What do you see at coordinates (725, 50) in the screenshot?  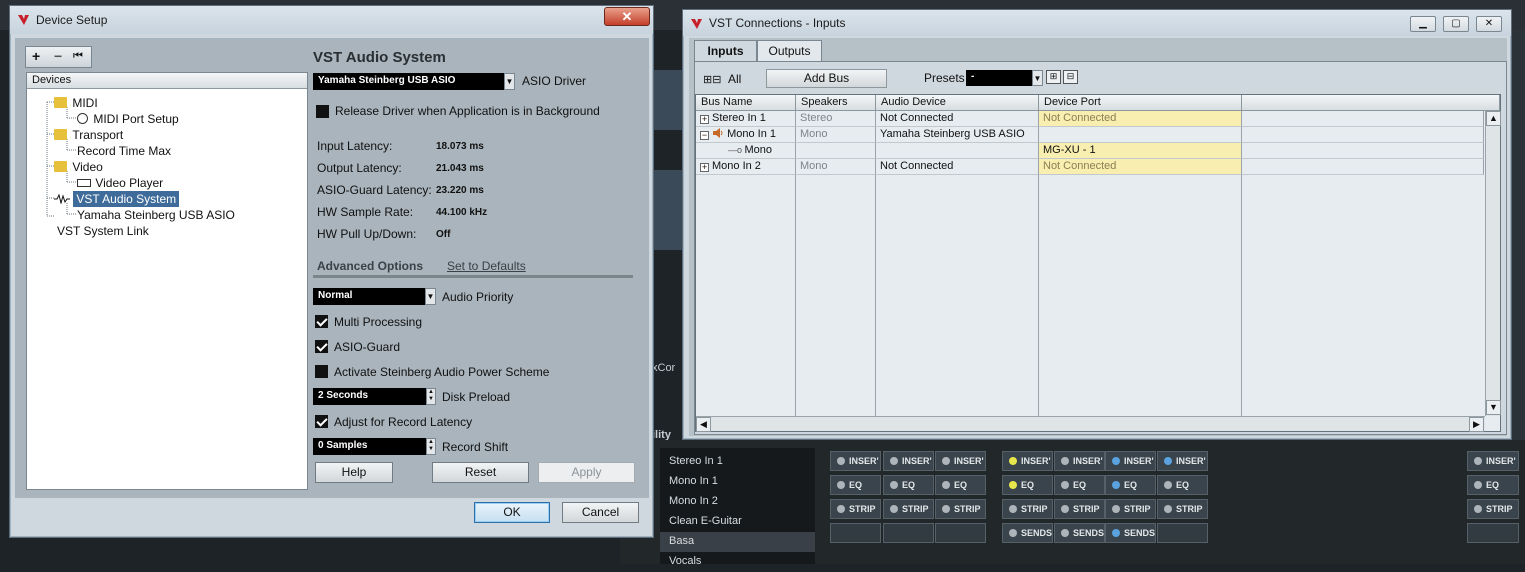 I see `tab-inputs: Inputs` at bounding box center [725, 50].